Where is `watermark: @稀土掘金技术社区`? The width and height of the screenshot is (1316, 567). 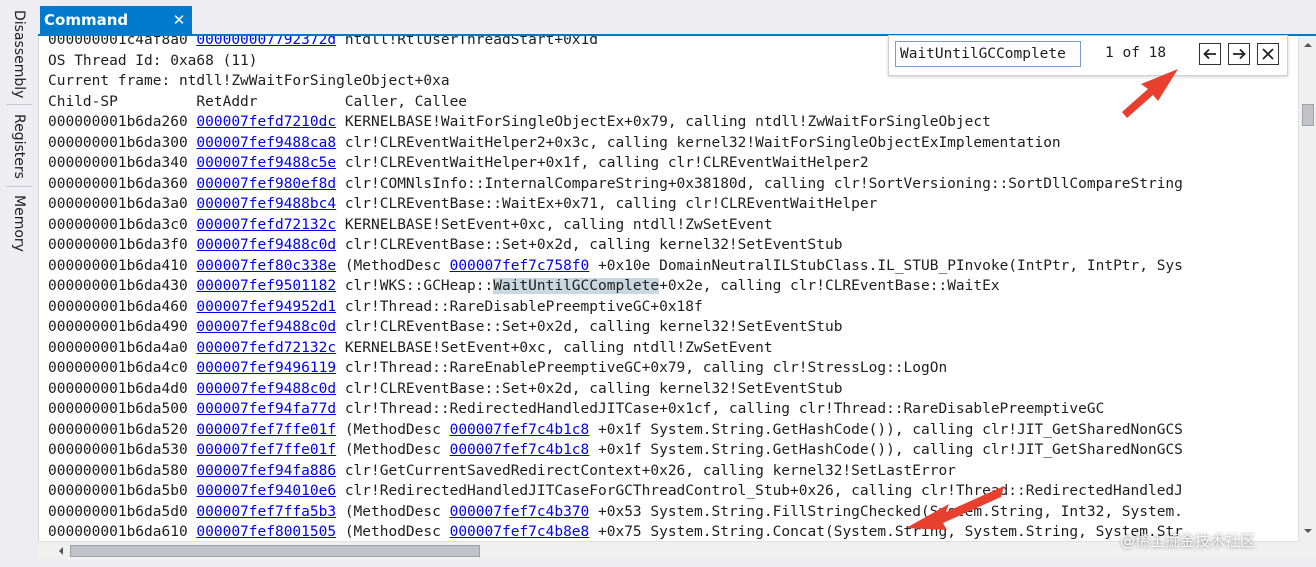
watermark: @稀土掘金技术社区 is located at coordinates (1188, 541).